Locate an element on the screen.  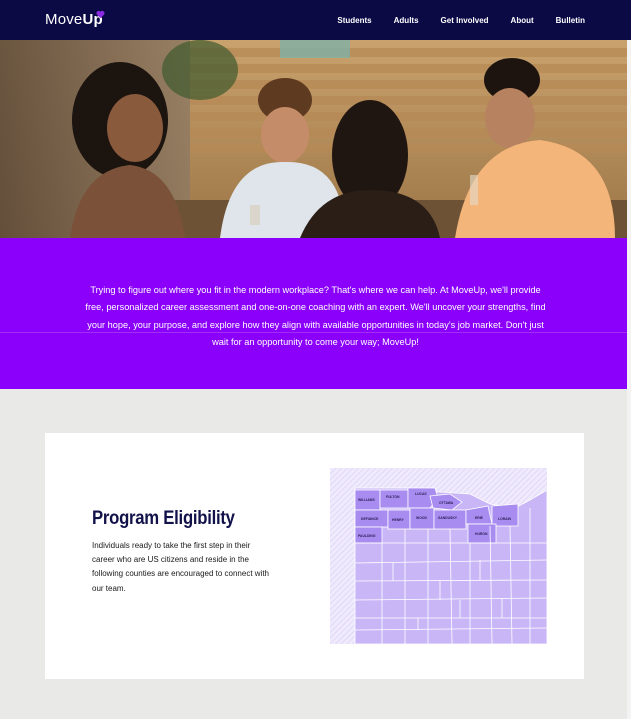
map-label-erie: ERIE is located at coordinates (479, 518).